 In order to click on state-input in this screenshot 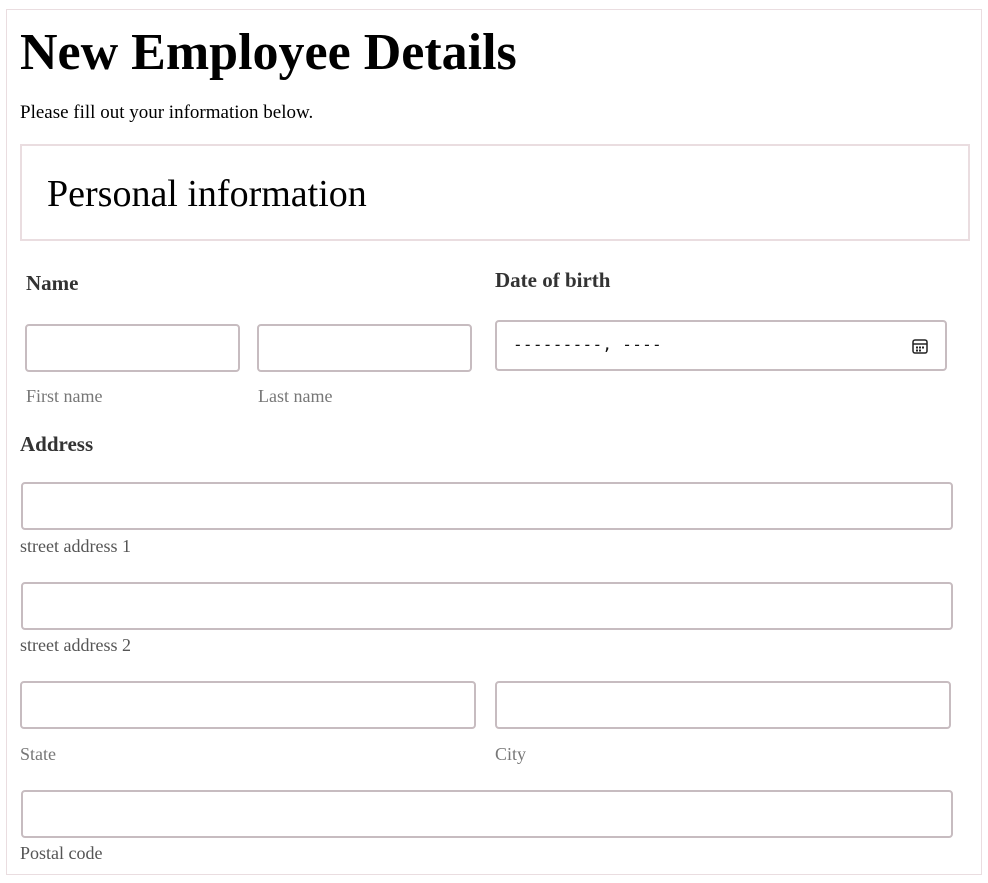, I will do `click(248, 705)`.